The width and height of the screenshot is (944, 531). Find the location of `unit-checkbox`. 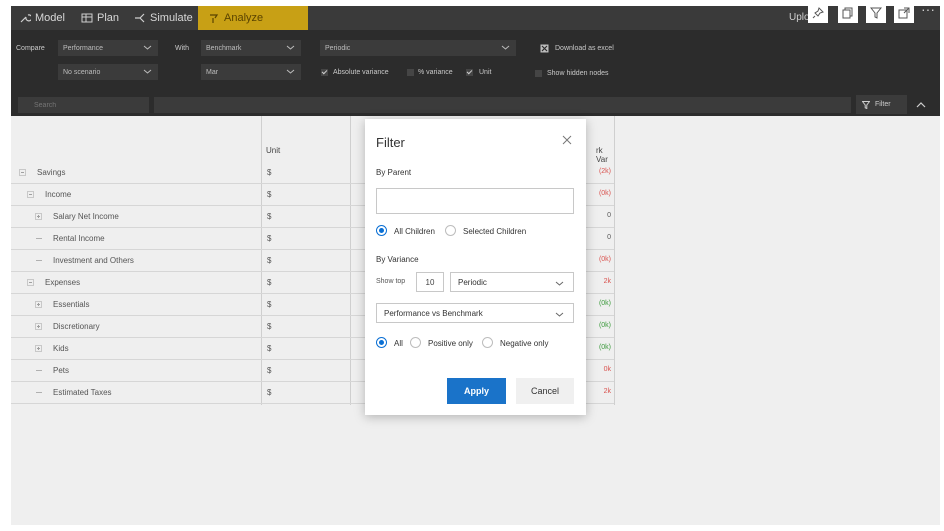

unit-checkbox is located at coordinates (469, 72).